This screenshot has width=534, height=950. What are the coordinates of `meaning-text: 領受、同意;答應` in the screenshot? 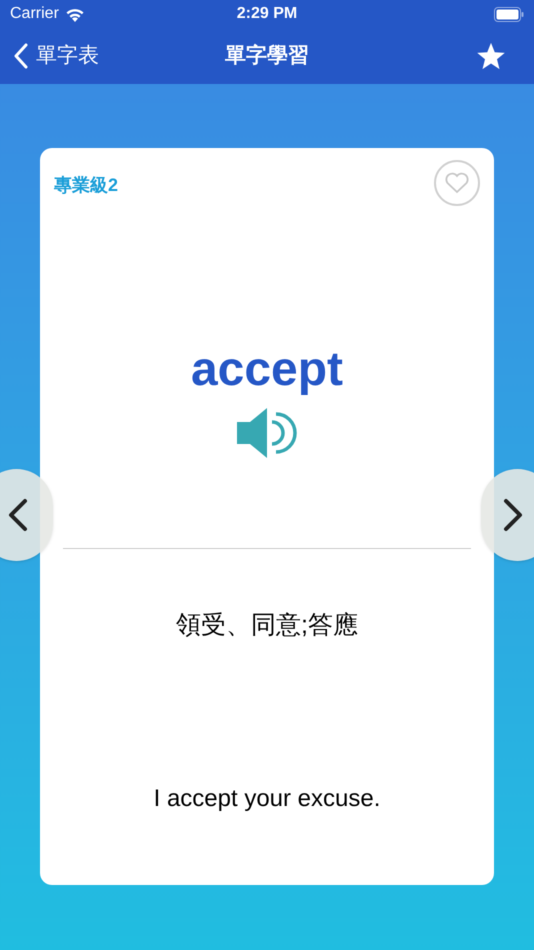 It's located at (267, 625).